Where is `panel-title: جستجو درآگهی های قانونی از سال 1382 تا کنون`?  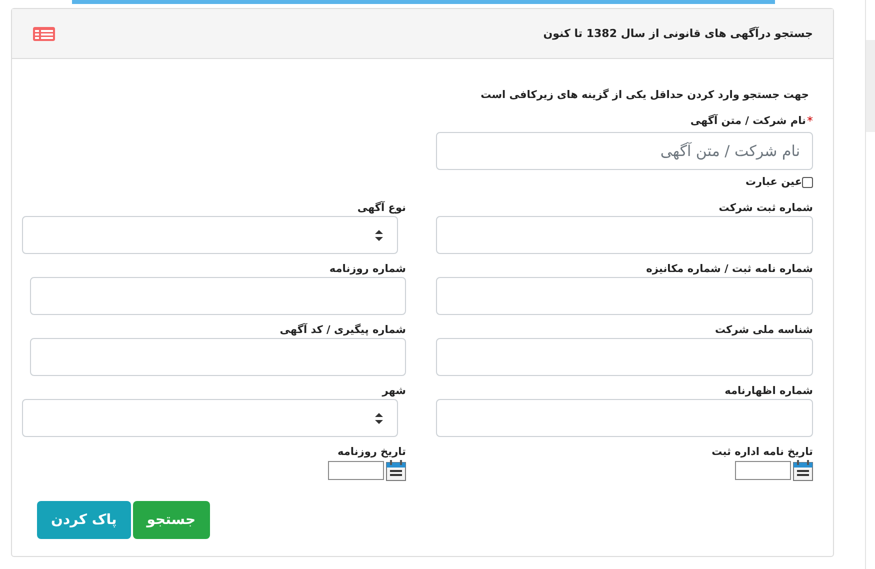 panel-title: جستجو درآگهی های قانونی از سال 1382 تا کنون is located at coordinates (678, 33).